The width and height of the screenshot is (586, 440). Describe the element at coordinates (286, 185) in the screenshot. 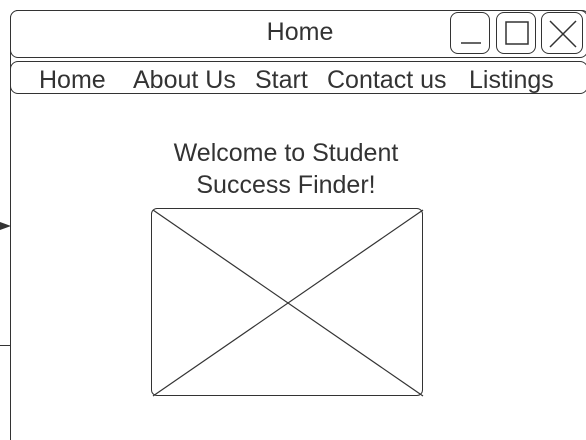

I see `welcome-line-2: Success Finder!` at that location.